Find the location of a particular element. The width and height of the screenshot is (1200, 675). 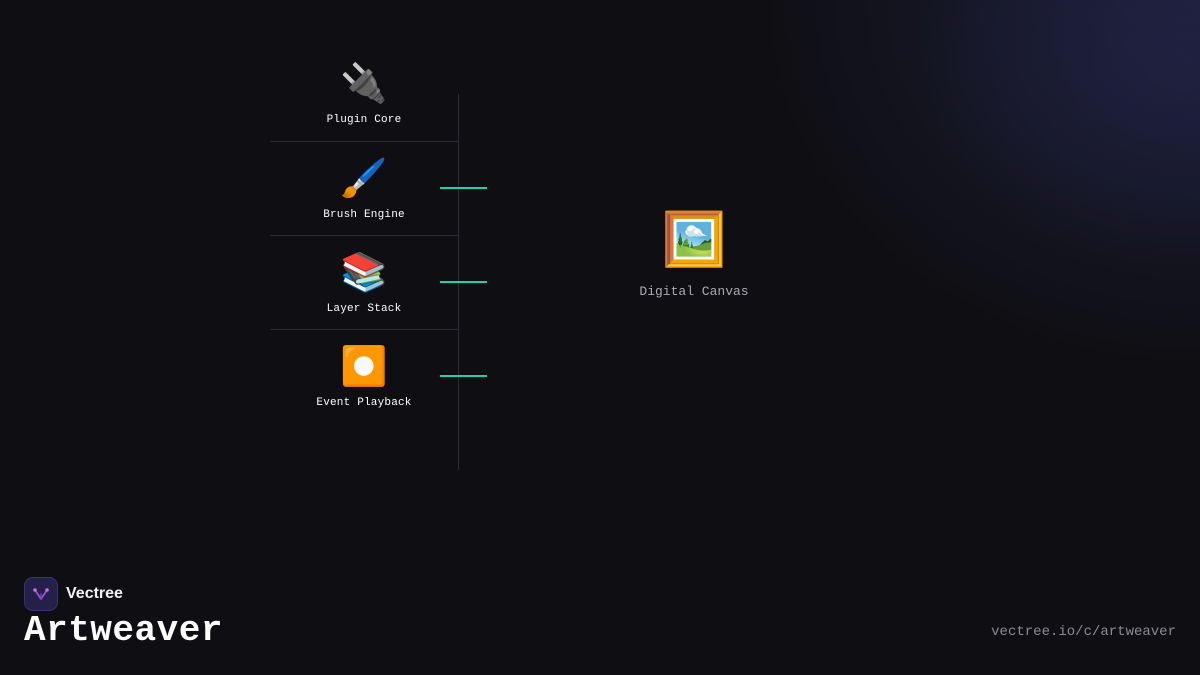

framed-picture-icon: 🖼️ is located at coordinates (694, 243).